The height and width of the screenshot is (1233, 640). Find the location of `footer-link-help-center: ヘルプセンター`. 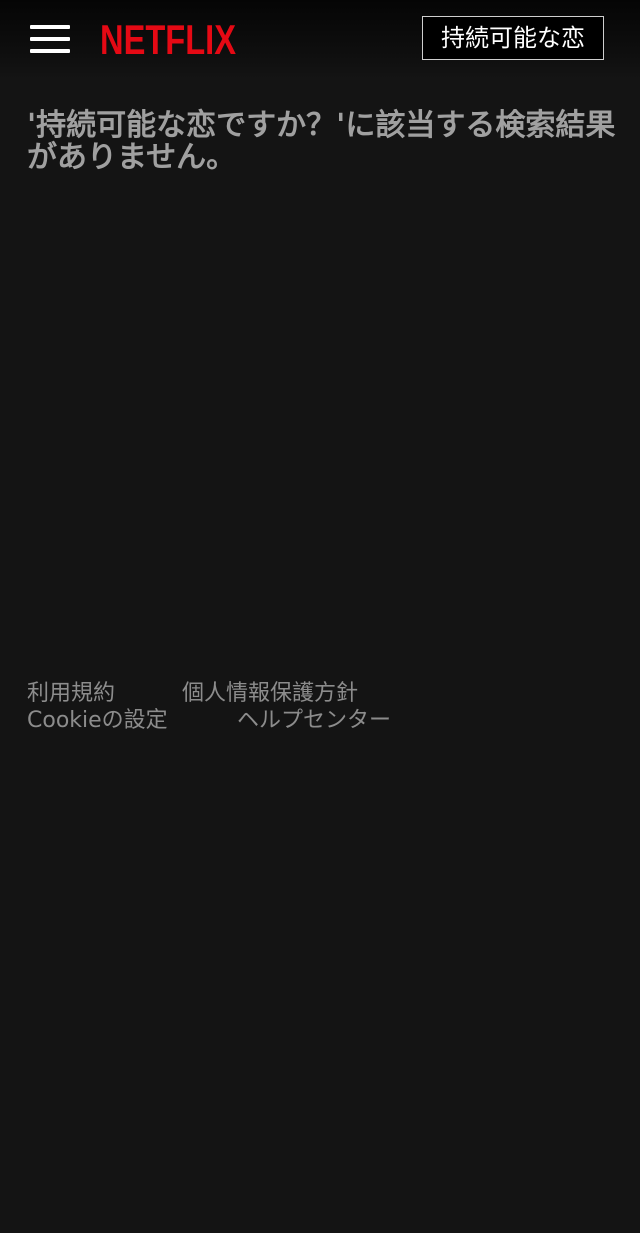

footer-link-help-center: ヘルプセンター is located at coordinates (314, 718).